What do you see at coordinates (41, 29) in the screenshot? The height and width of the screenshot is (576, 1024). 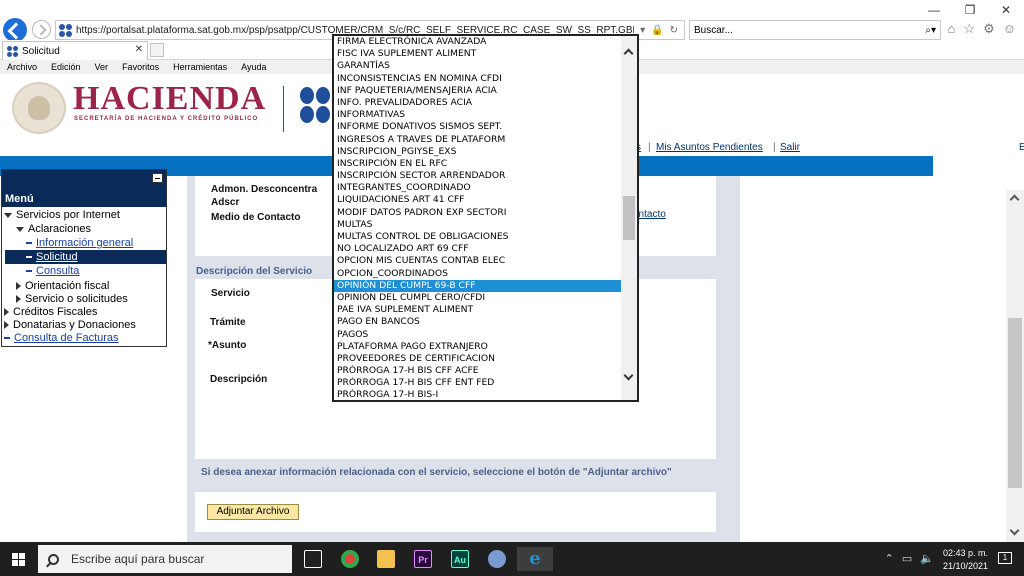 I see `forward-button` at bounding box center [41, 29].